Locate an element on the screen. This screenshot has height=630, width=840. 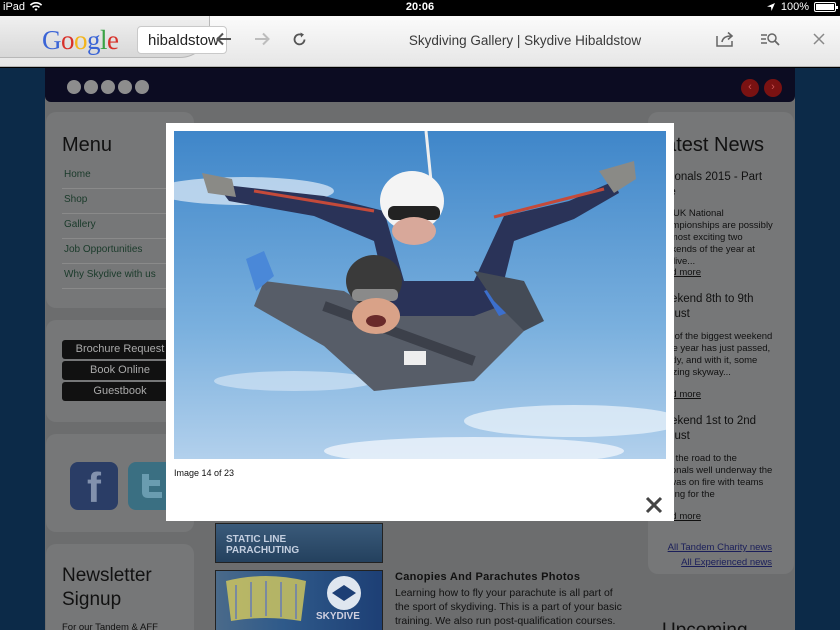
find-in-page-button is located at coordinates (770, 39).